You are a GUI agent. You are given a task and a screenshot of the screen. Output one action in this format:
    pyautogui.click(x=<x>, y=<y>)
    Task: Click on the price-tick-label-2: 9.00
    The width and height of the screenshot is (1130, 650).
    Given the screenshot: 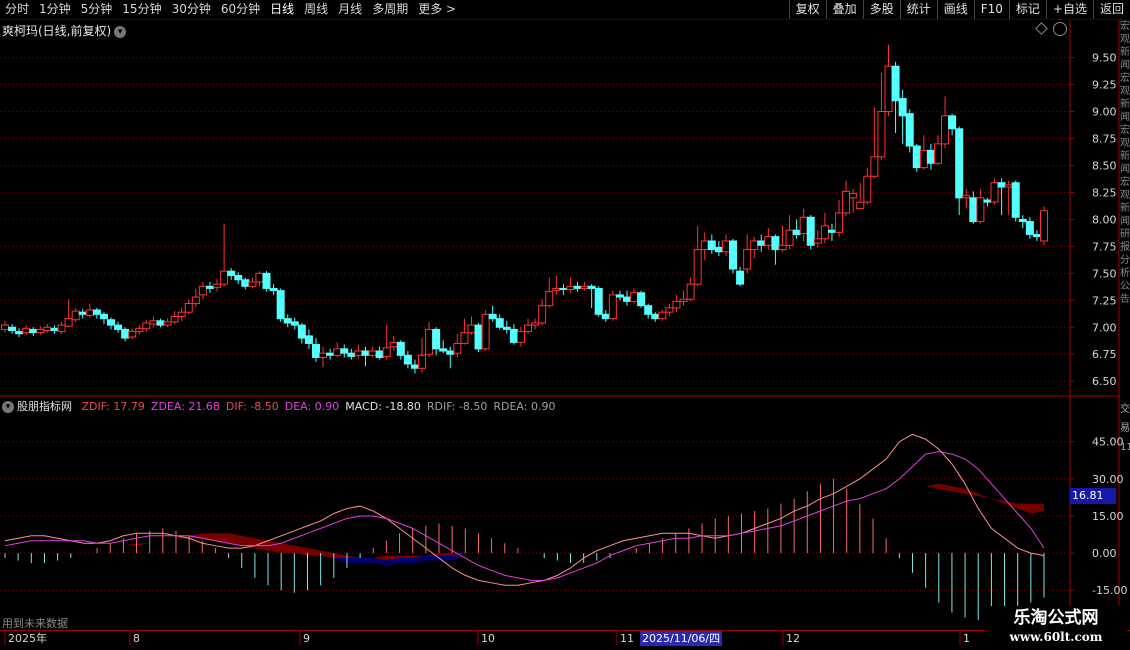 What is the action you would take?
    pyautogui.click(x=1104, y=112)
    